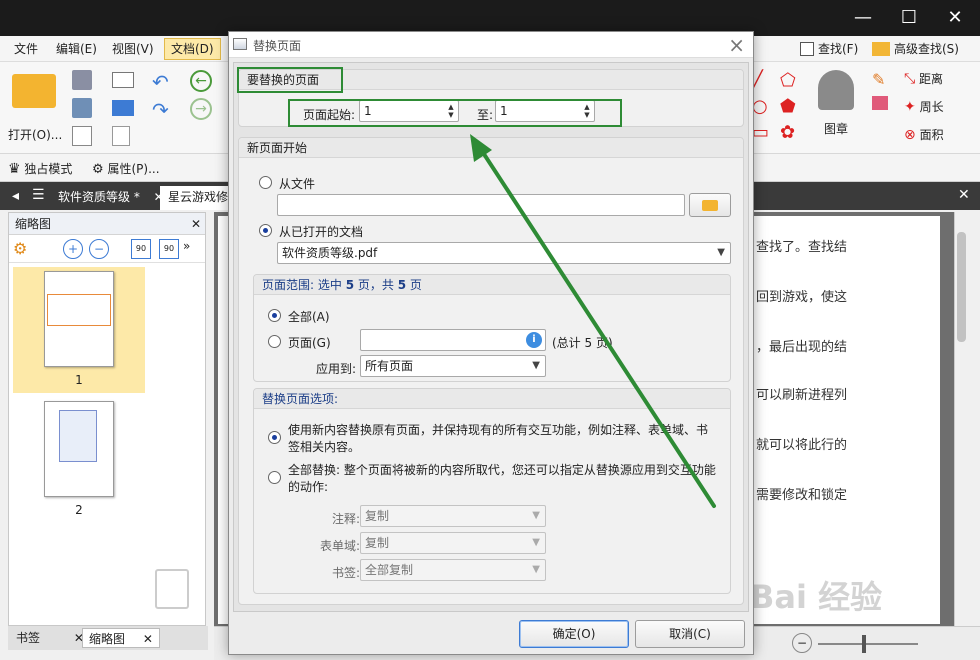 This screenshot has width=980, height=660. Describe the element at coordinates (915, 50) in the screenshot. I see `advanced-find-menu: 高级查找(S)` at that location.